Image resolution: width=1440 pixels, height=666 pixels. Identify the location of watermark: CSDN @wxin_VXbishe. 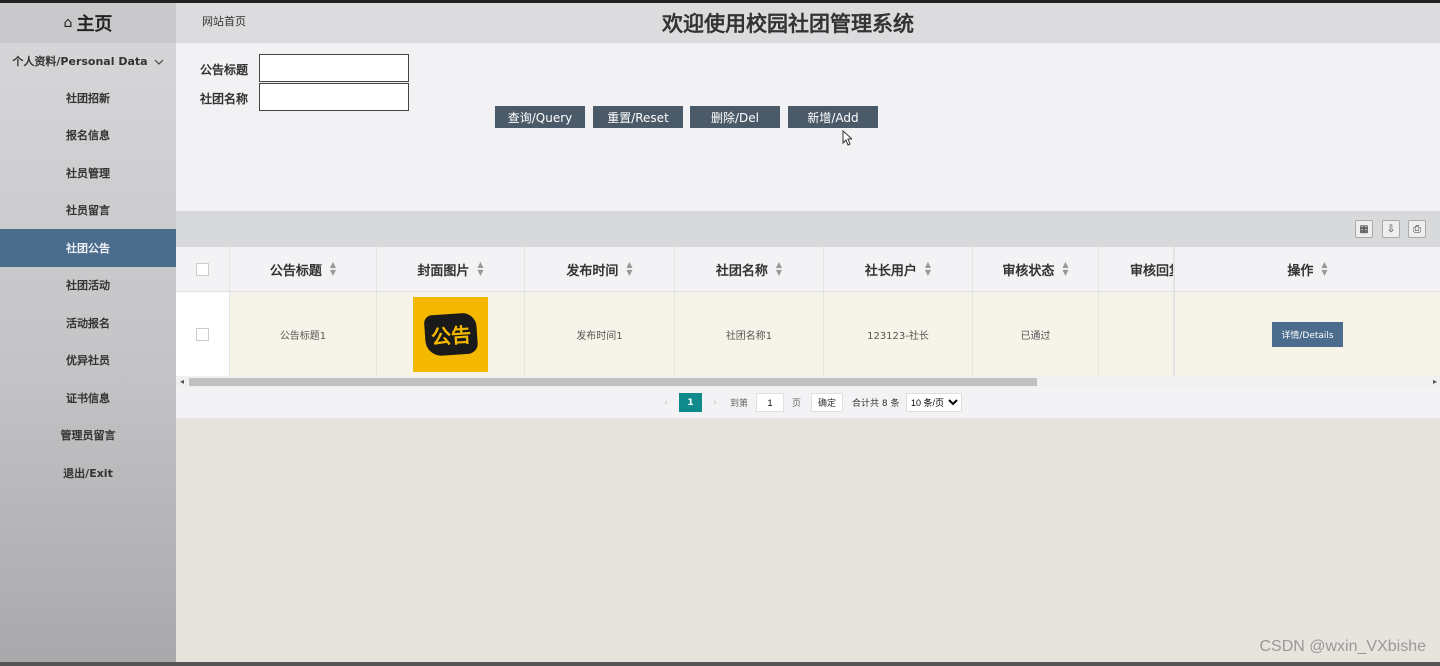
(1342, 646).